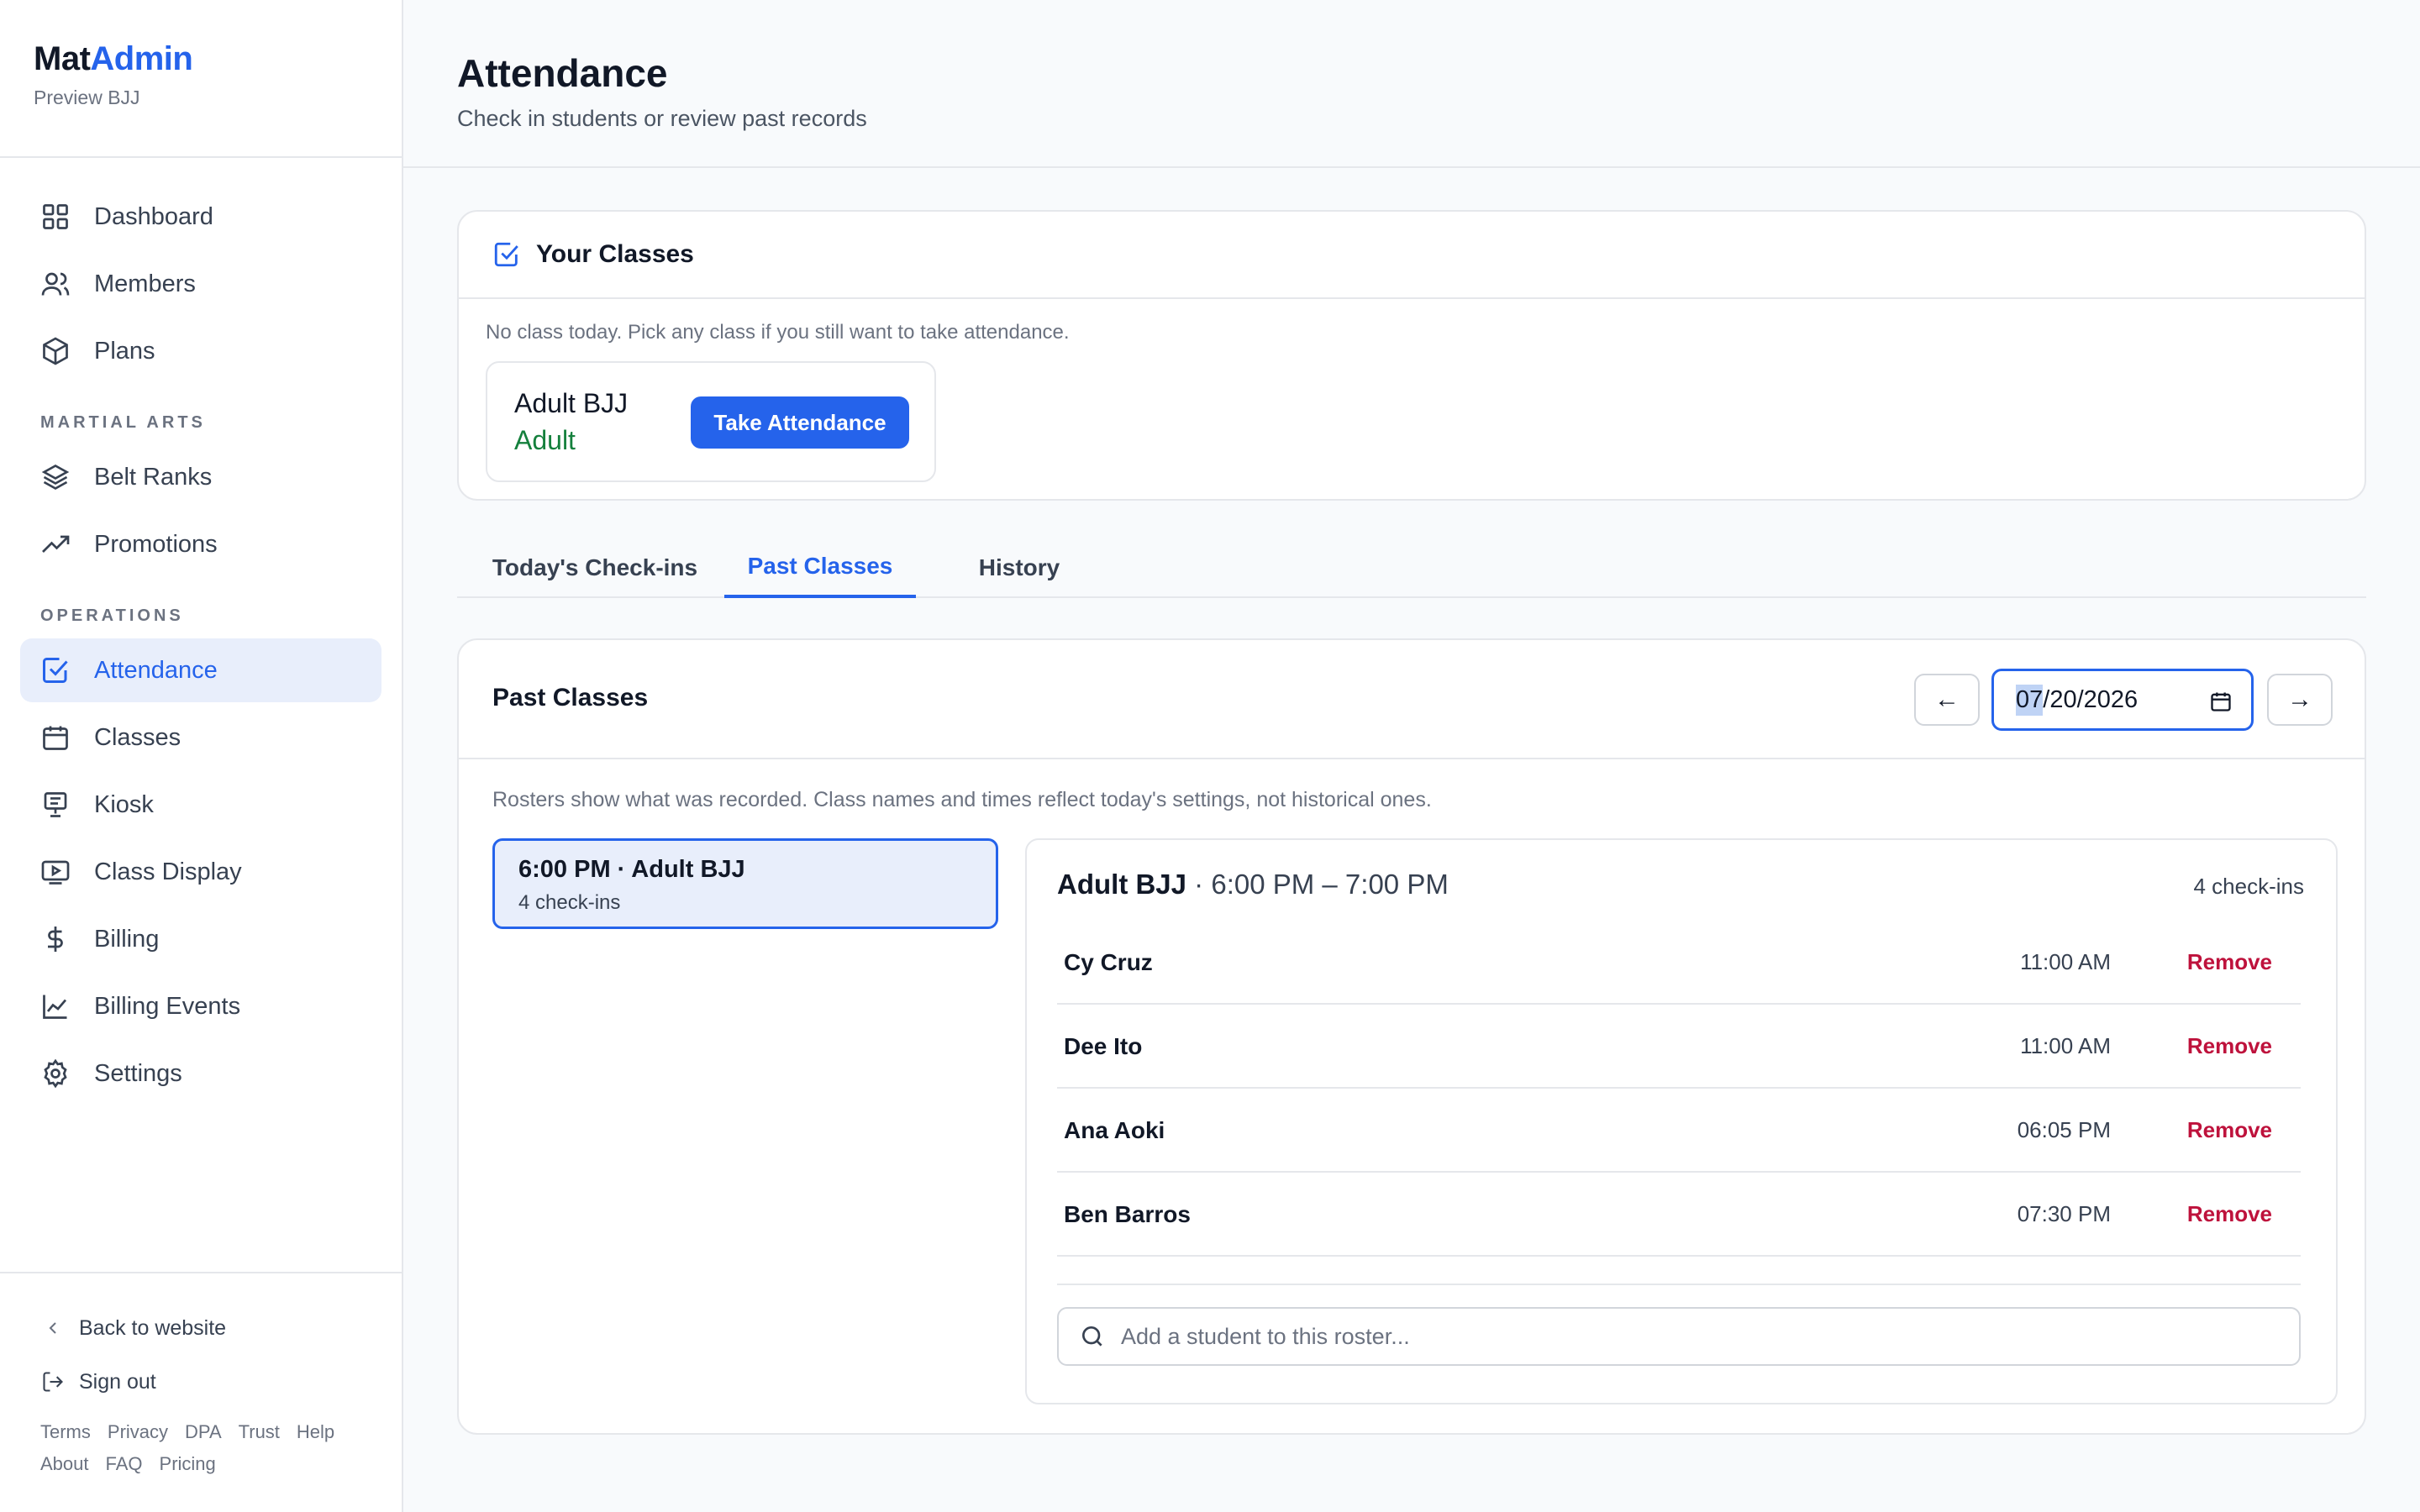 Image resolution: width=2420 pixels, height=1512 pixels. I want to click on footer-links-row-1: Terms Privacy DPA Trust Help, so click(187, 1432).